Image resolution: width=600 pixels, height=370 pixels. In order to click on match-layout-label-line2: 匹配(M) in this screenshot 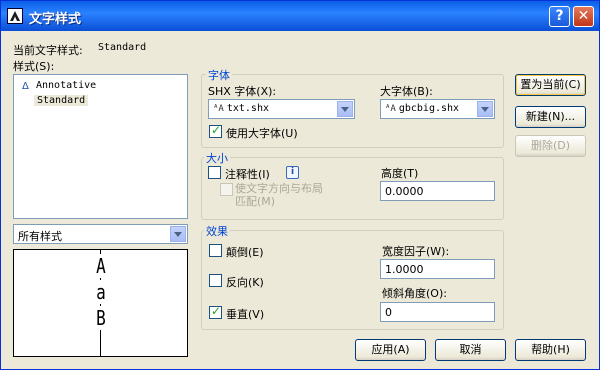, I will do `click(255, 201)`.